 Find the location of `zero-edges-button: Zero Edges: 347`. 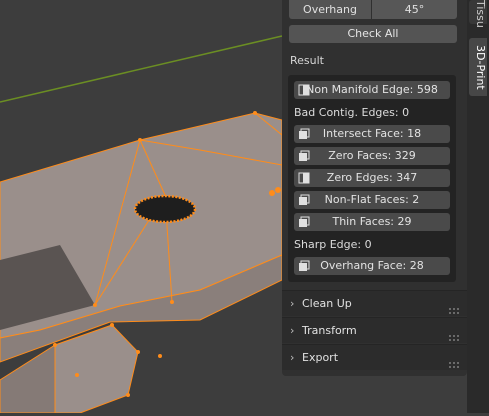

zero-edges-button: Zero Edges: 347 is located at coordinates (372, 178).